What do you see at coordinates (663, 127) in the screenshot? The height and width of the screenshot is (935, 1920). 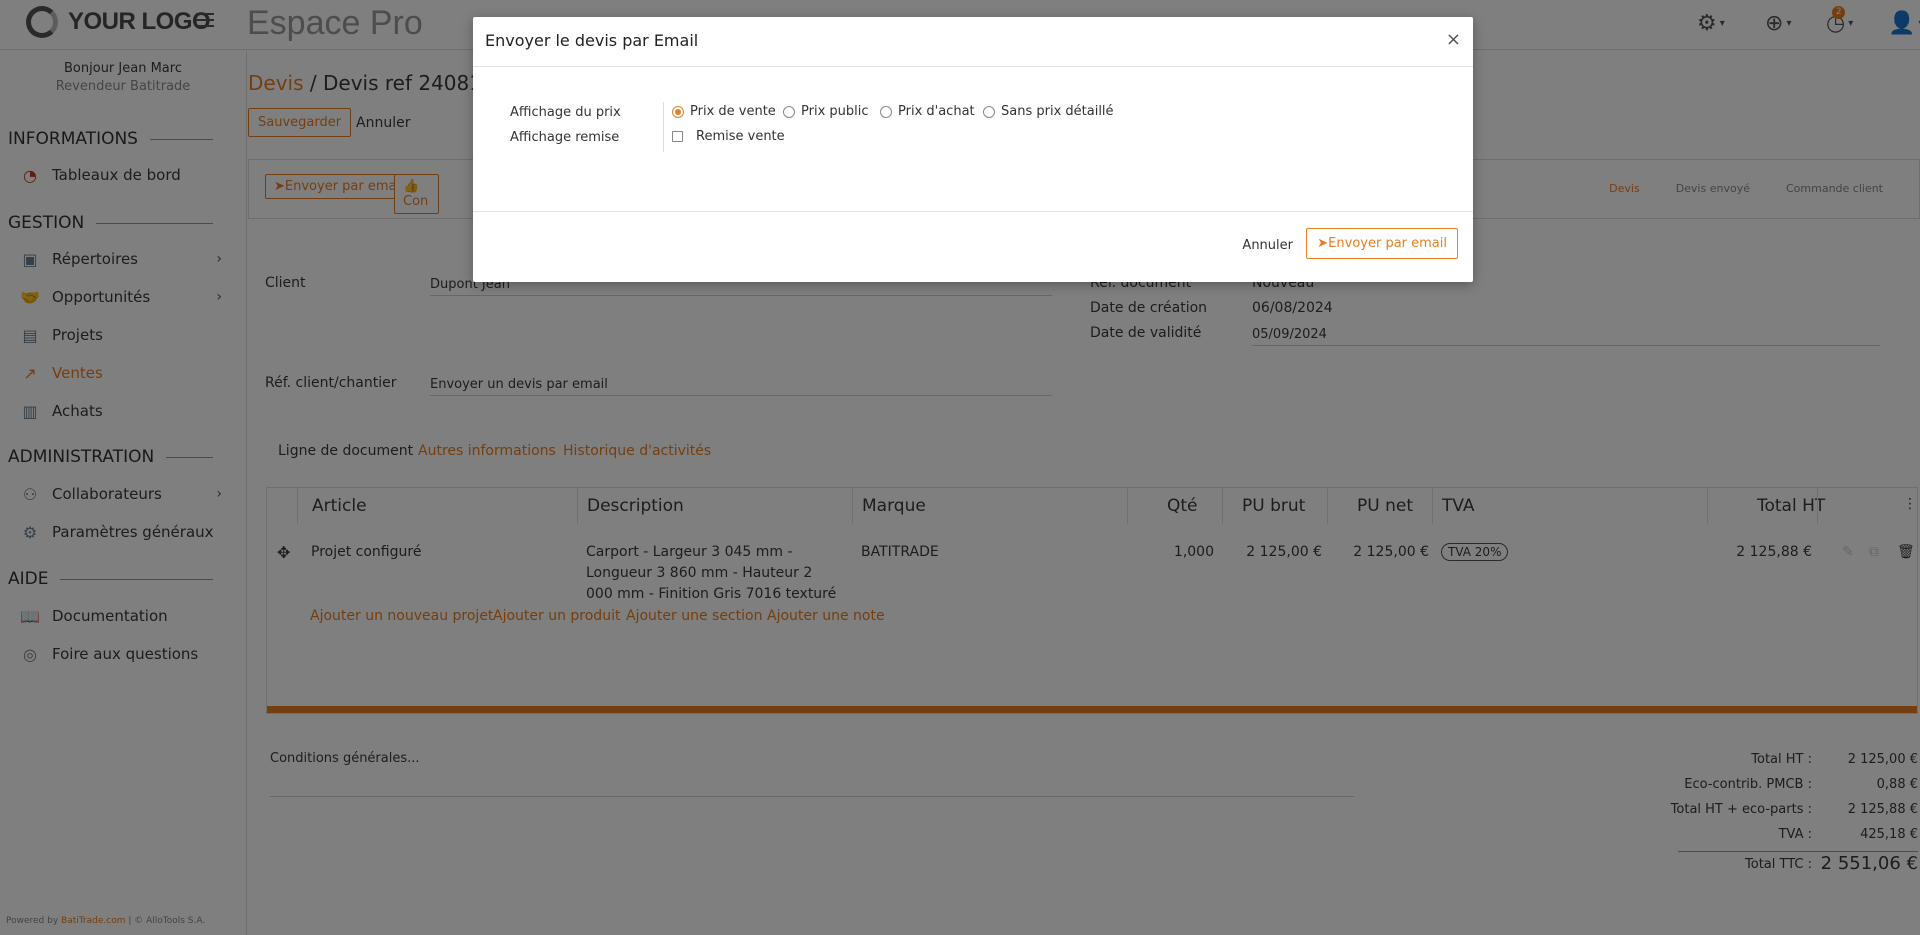 I see `modal-divider` at bounding box center [663, 127].